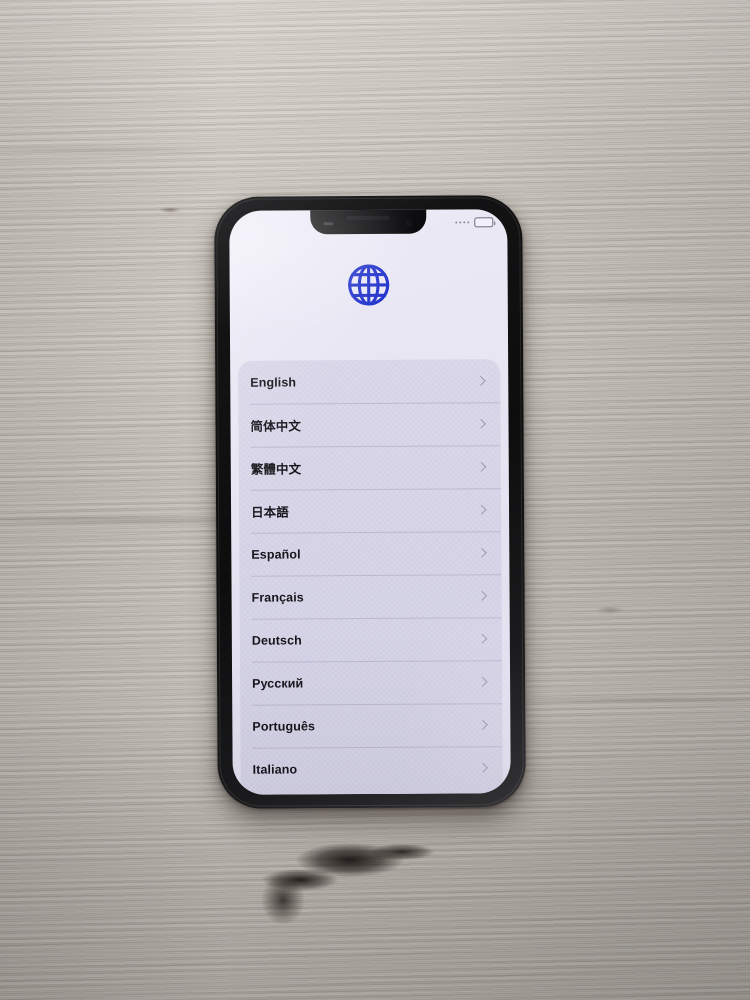  Describe the element at coordinates (328, 224) in the screenshot. I see `proximity-sensor-icon` at that location.